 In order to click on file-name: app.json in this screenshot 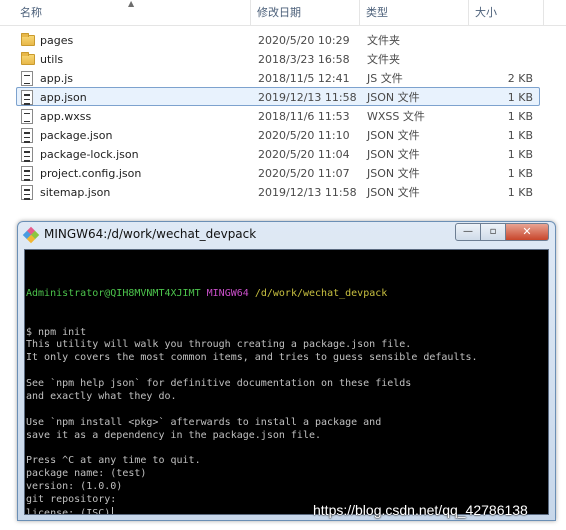, I will do `click(63, 97)`.